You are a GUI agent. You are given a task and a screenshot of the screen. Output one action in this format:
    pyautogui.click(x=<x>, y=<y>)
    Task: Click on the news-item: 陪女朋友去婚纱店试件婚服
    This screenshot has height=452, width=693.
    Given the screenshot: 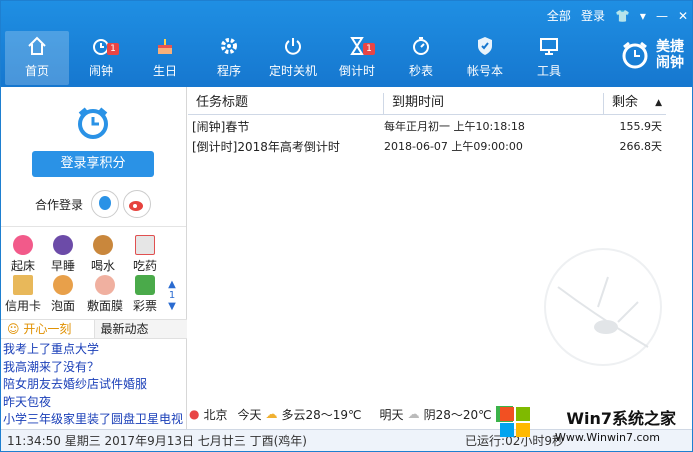 What is the action you would take?
    pyautogui.click(x=95, y=385)
    